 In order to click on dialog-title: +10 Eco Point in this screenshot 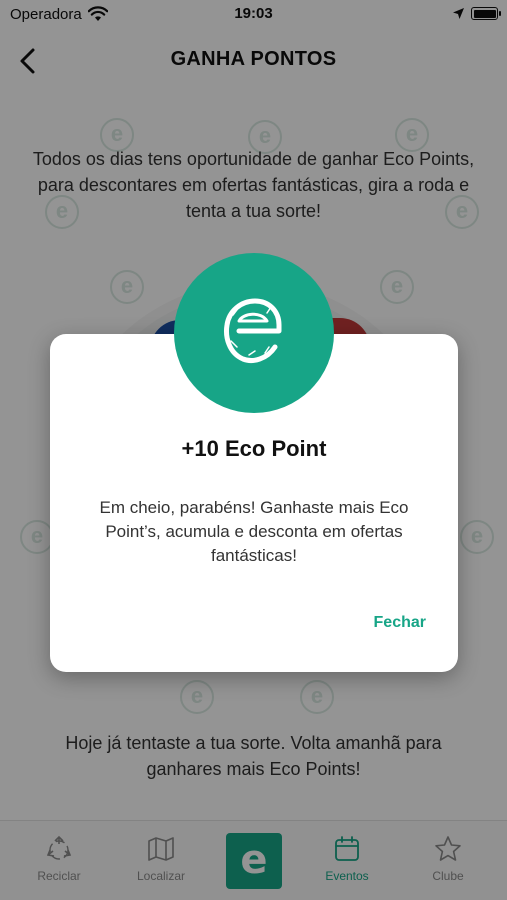, I will do `click(254, 448)`.